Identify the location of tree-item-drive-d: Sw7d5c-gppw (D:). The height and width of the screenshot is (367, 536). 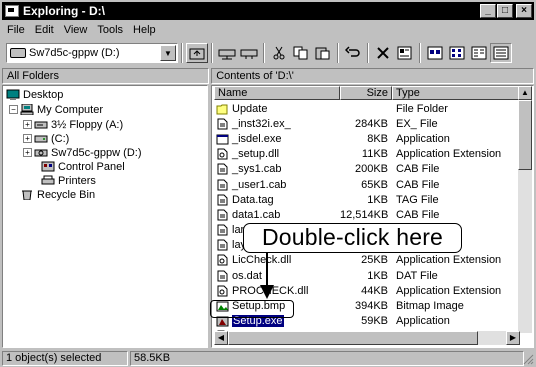
(87, 152).